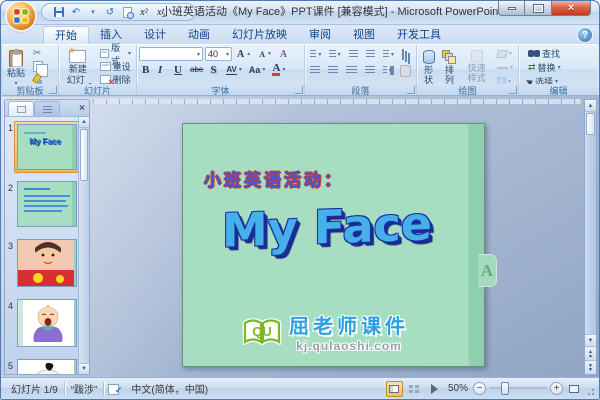  What do you see at coordinates (590, 389) in the screenshot?
I see `resize-grip` at bounding box center [590, 389].